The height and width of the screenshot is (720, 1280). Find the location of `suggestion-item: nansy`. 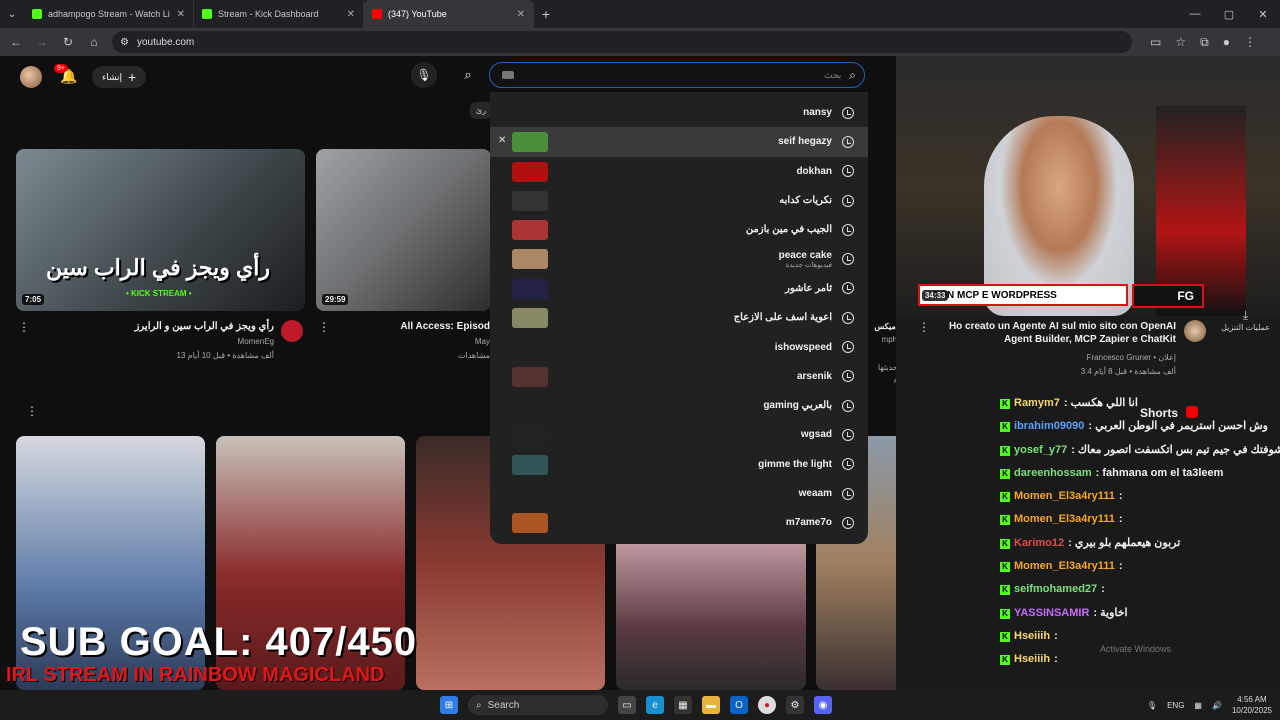

suggestion-item: nansy is located at coordinates (679, 112).